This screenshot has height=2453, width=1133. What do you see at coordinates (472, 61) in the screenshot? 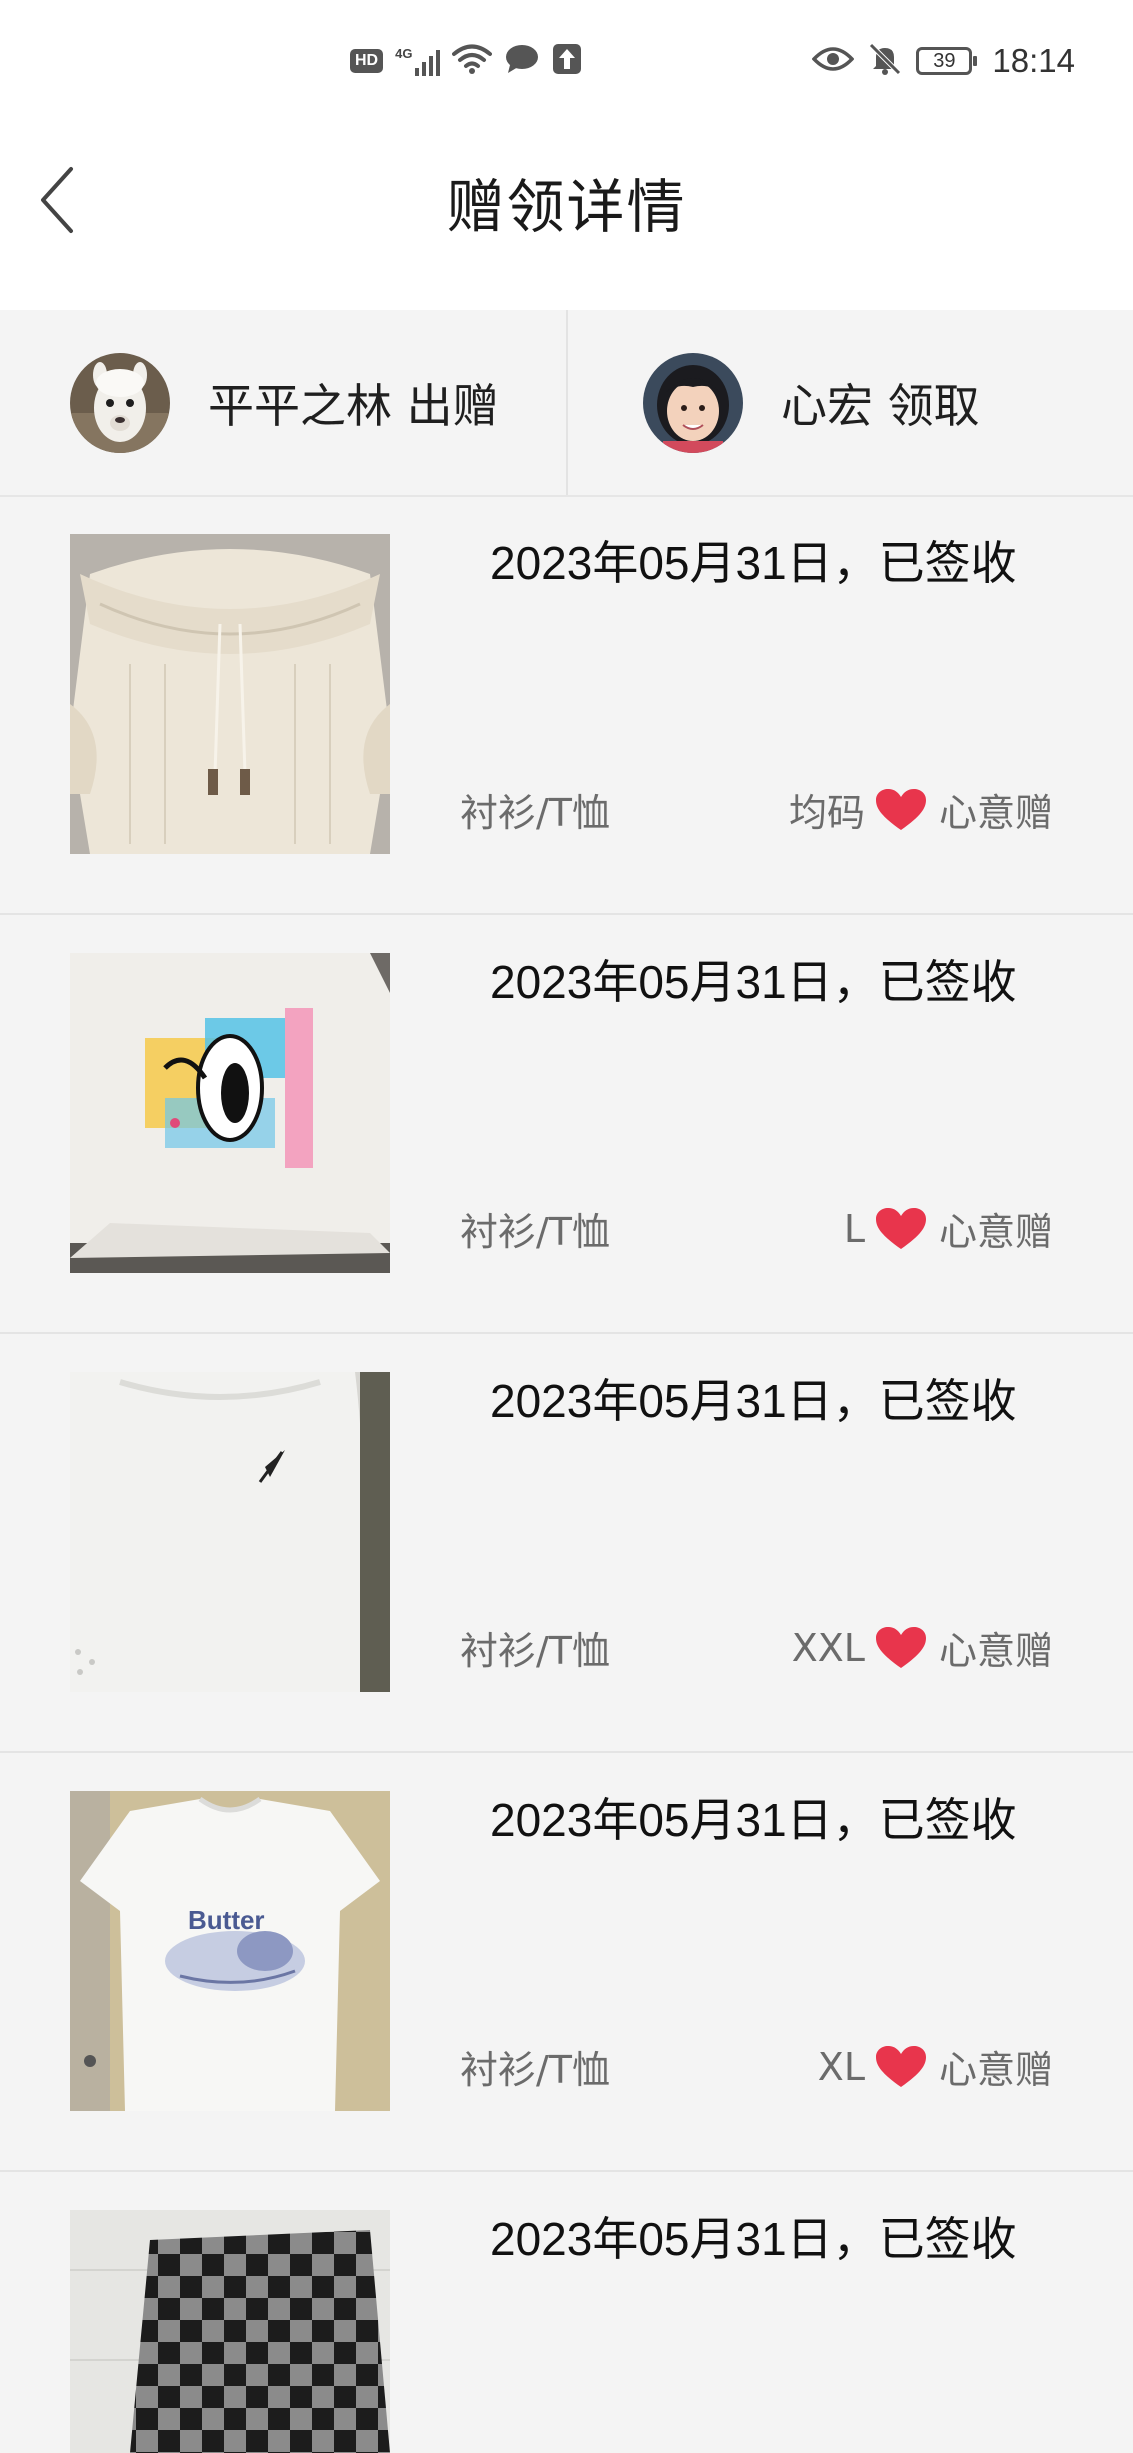
I see `wifi-icon` at bounding box center [472, 61].